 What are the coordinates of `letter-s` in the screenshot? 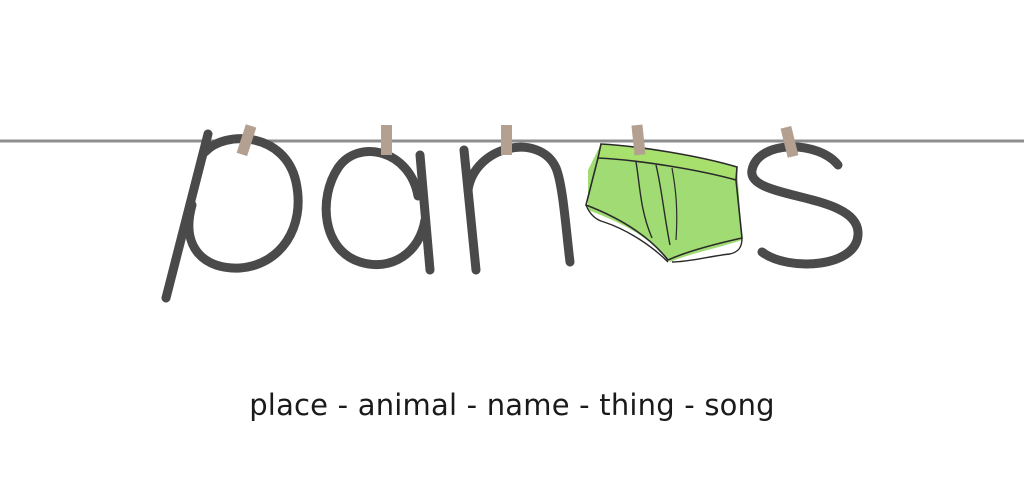 It's located at (805, 205).